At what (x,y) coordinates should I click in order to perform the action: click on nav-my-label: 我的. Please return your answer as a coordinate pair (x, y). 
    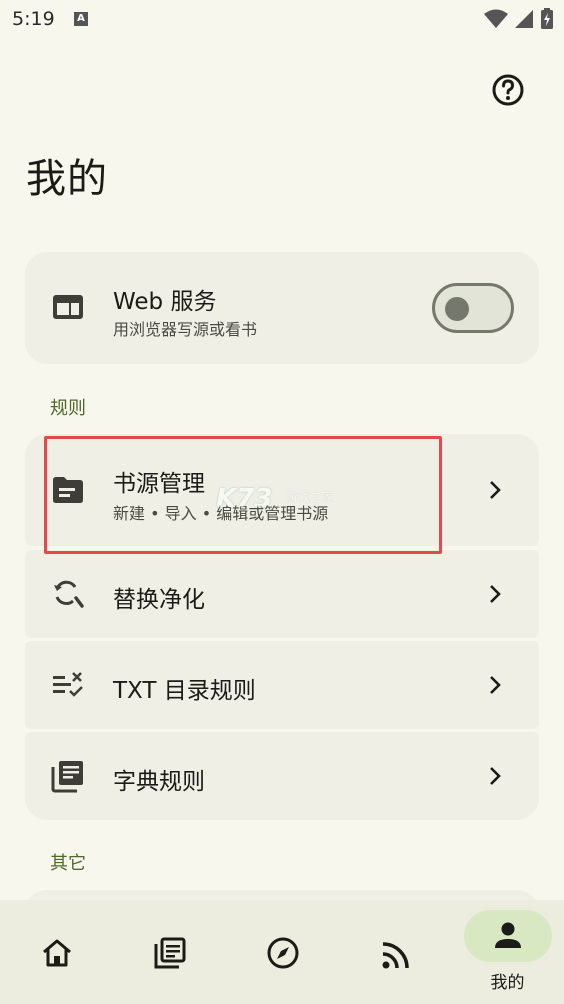
    Looking at the image, I should click on (507, 983).